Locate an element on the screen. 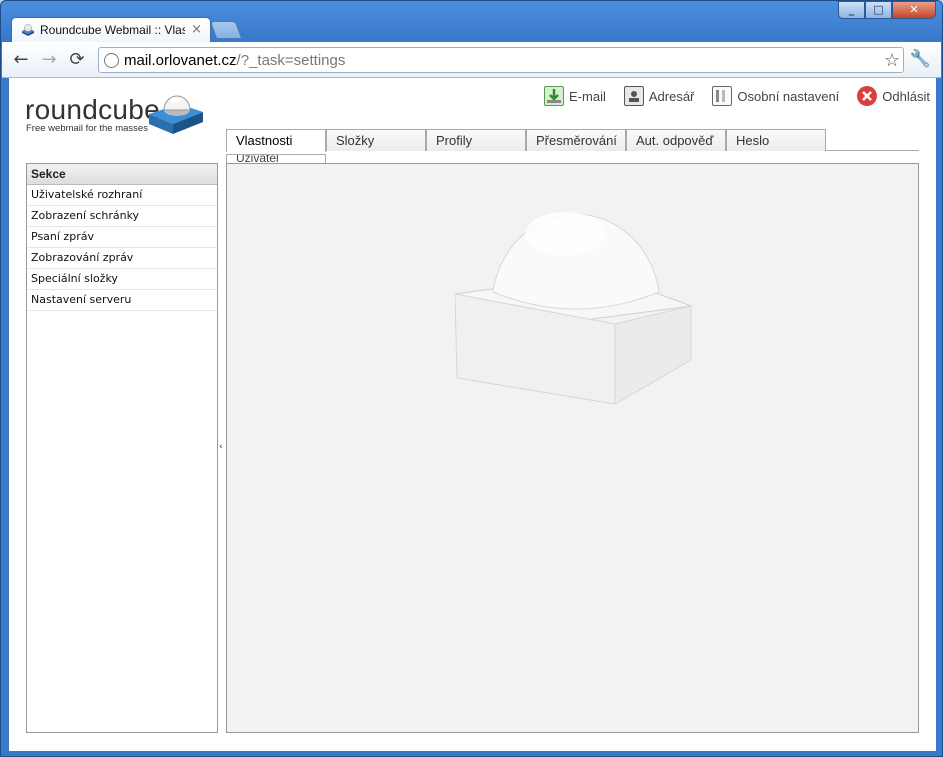 Image resolution: width=943 pixels, height=757 pixels. browser-tab: Roundcube Webmail :: Vlastno × is located at coordinates (111, 29).